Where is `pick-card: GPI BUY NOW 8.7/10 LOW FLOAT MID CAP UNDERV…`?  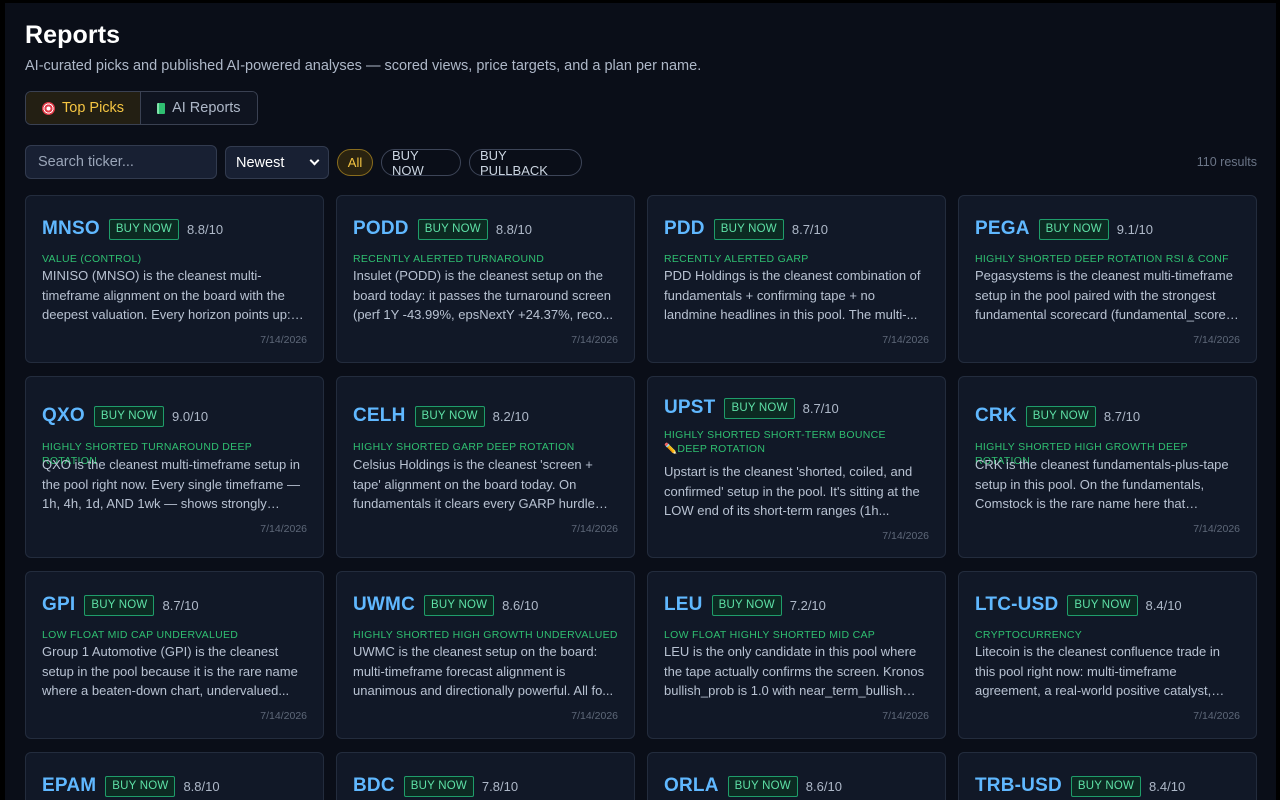
pick-card: GPI BUY NOW 8.7/10 LOW FLOAT MID CAP UNDERV… is located at coordinates (174, 655).